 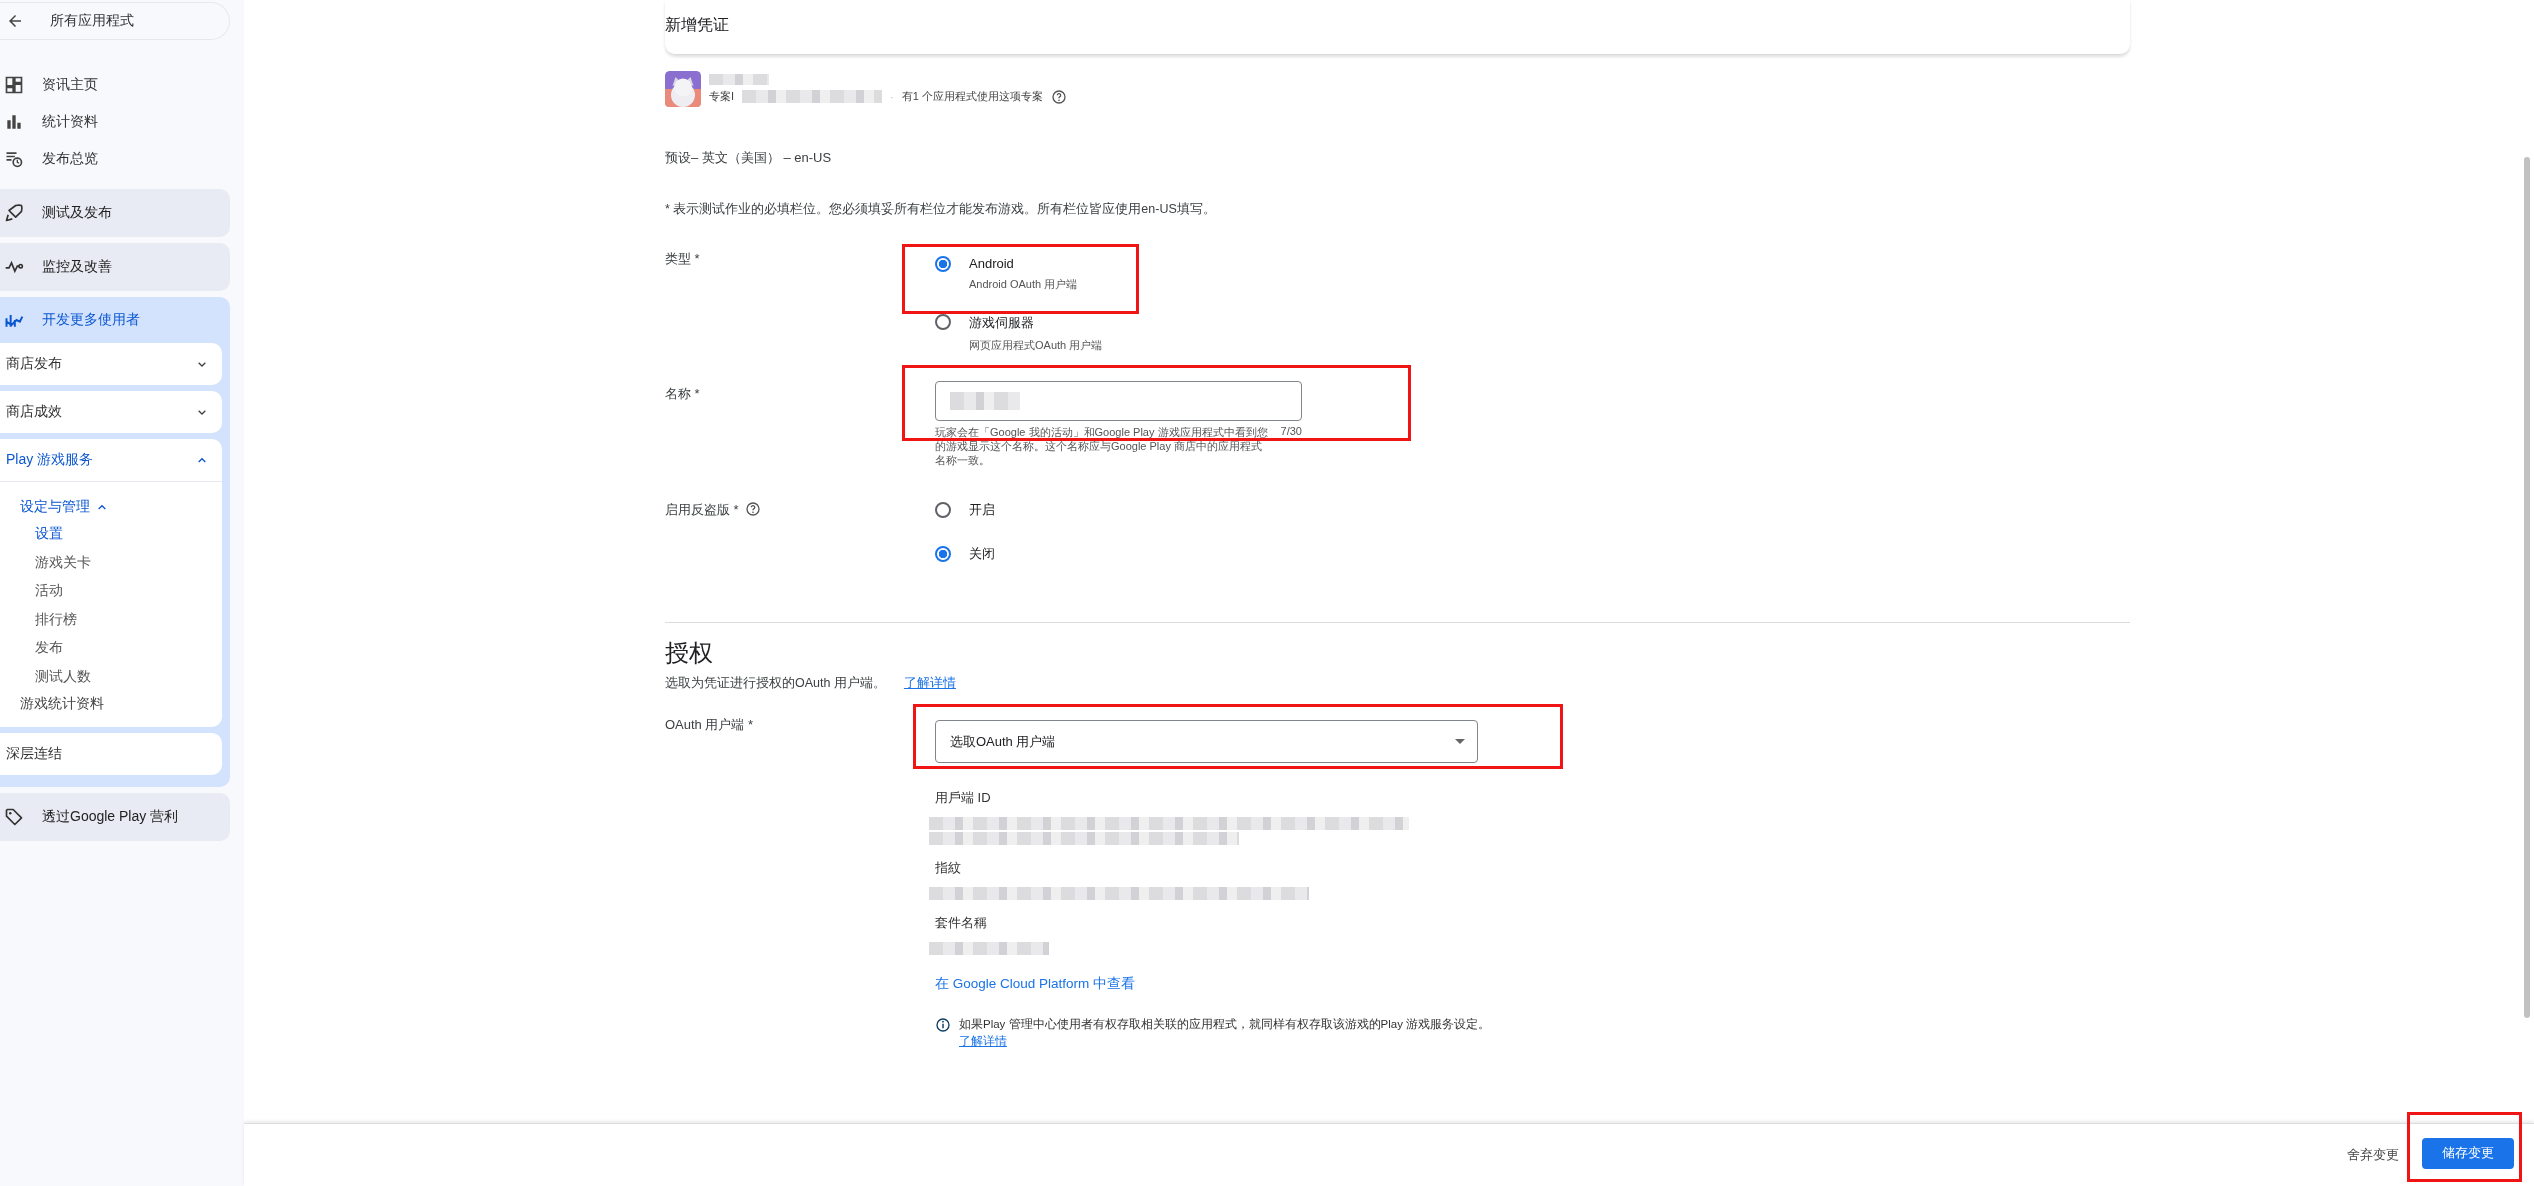 I want to click on tag-icon, so click(x=14, y=817).